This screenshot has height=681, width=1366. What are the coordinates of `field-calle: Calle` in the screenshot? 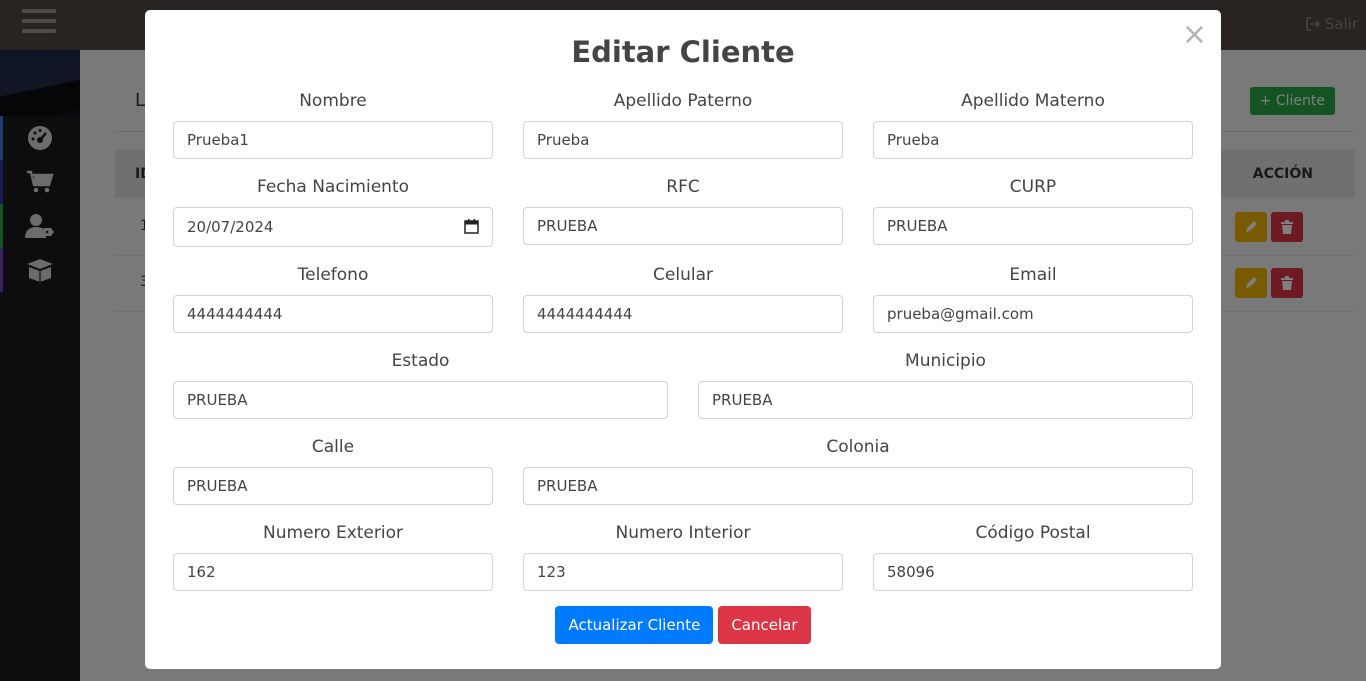 It's located at (333, 470).